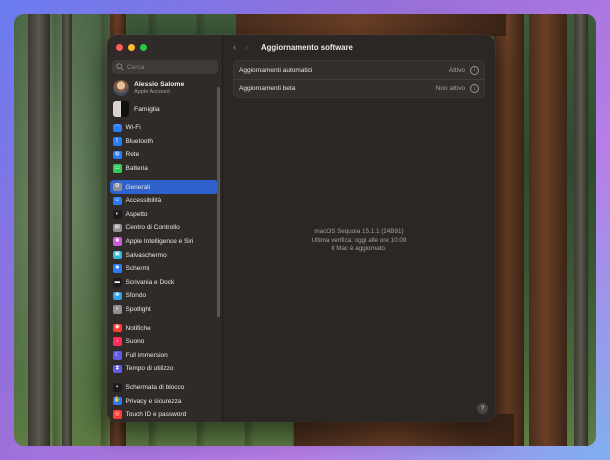  What do you see at coordinates (164, 155) in the screenshot?
I see `sidebar-item-network: ◍ Rete` at bounding box center [164, 155].